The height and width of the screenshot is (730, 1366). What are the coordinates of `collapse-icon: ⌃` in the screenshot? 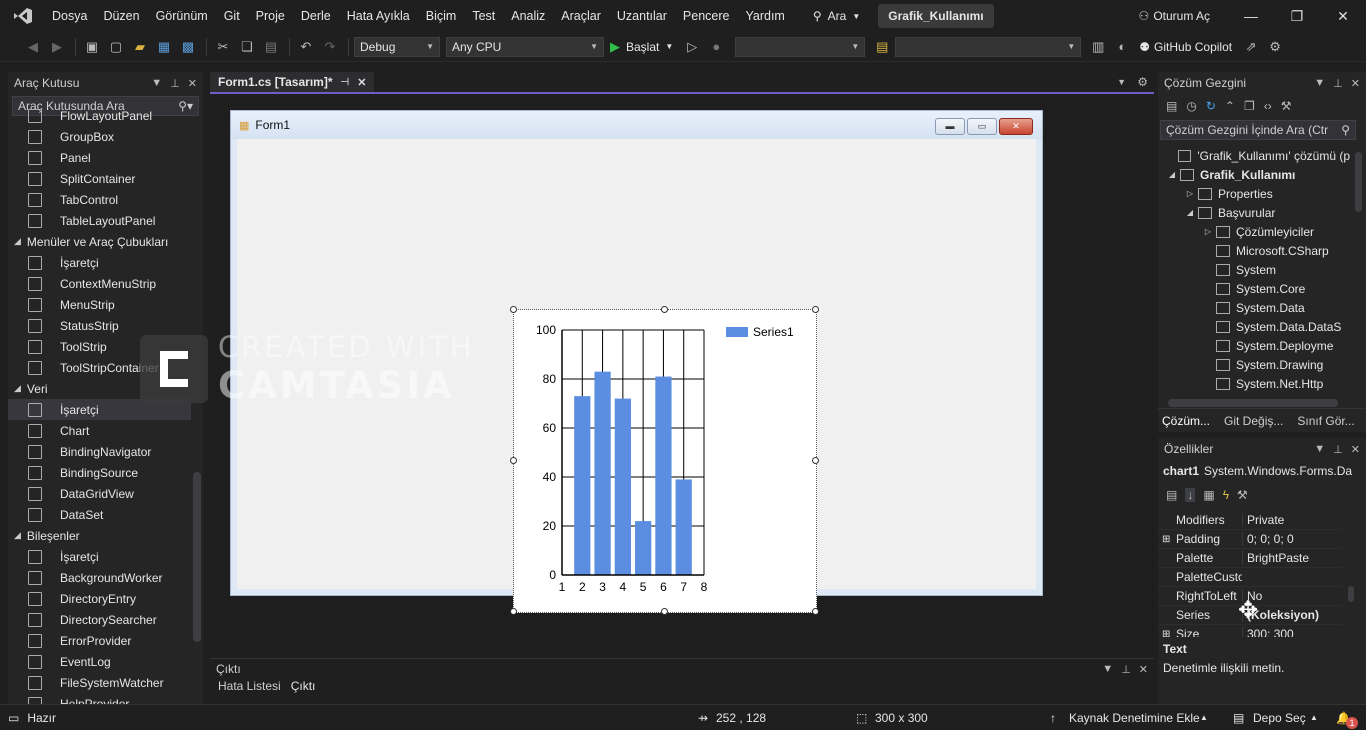 It's located at (1230, 106).